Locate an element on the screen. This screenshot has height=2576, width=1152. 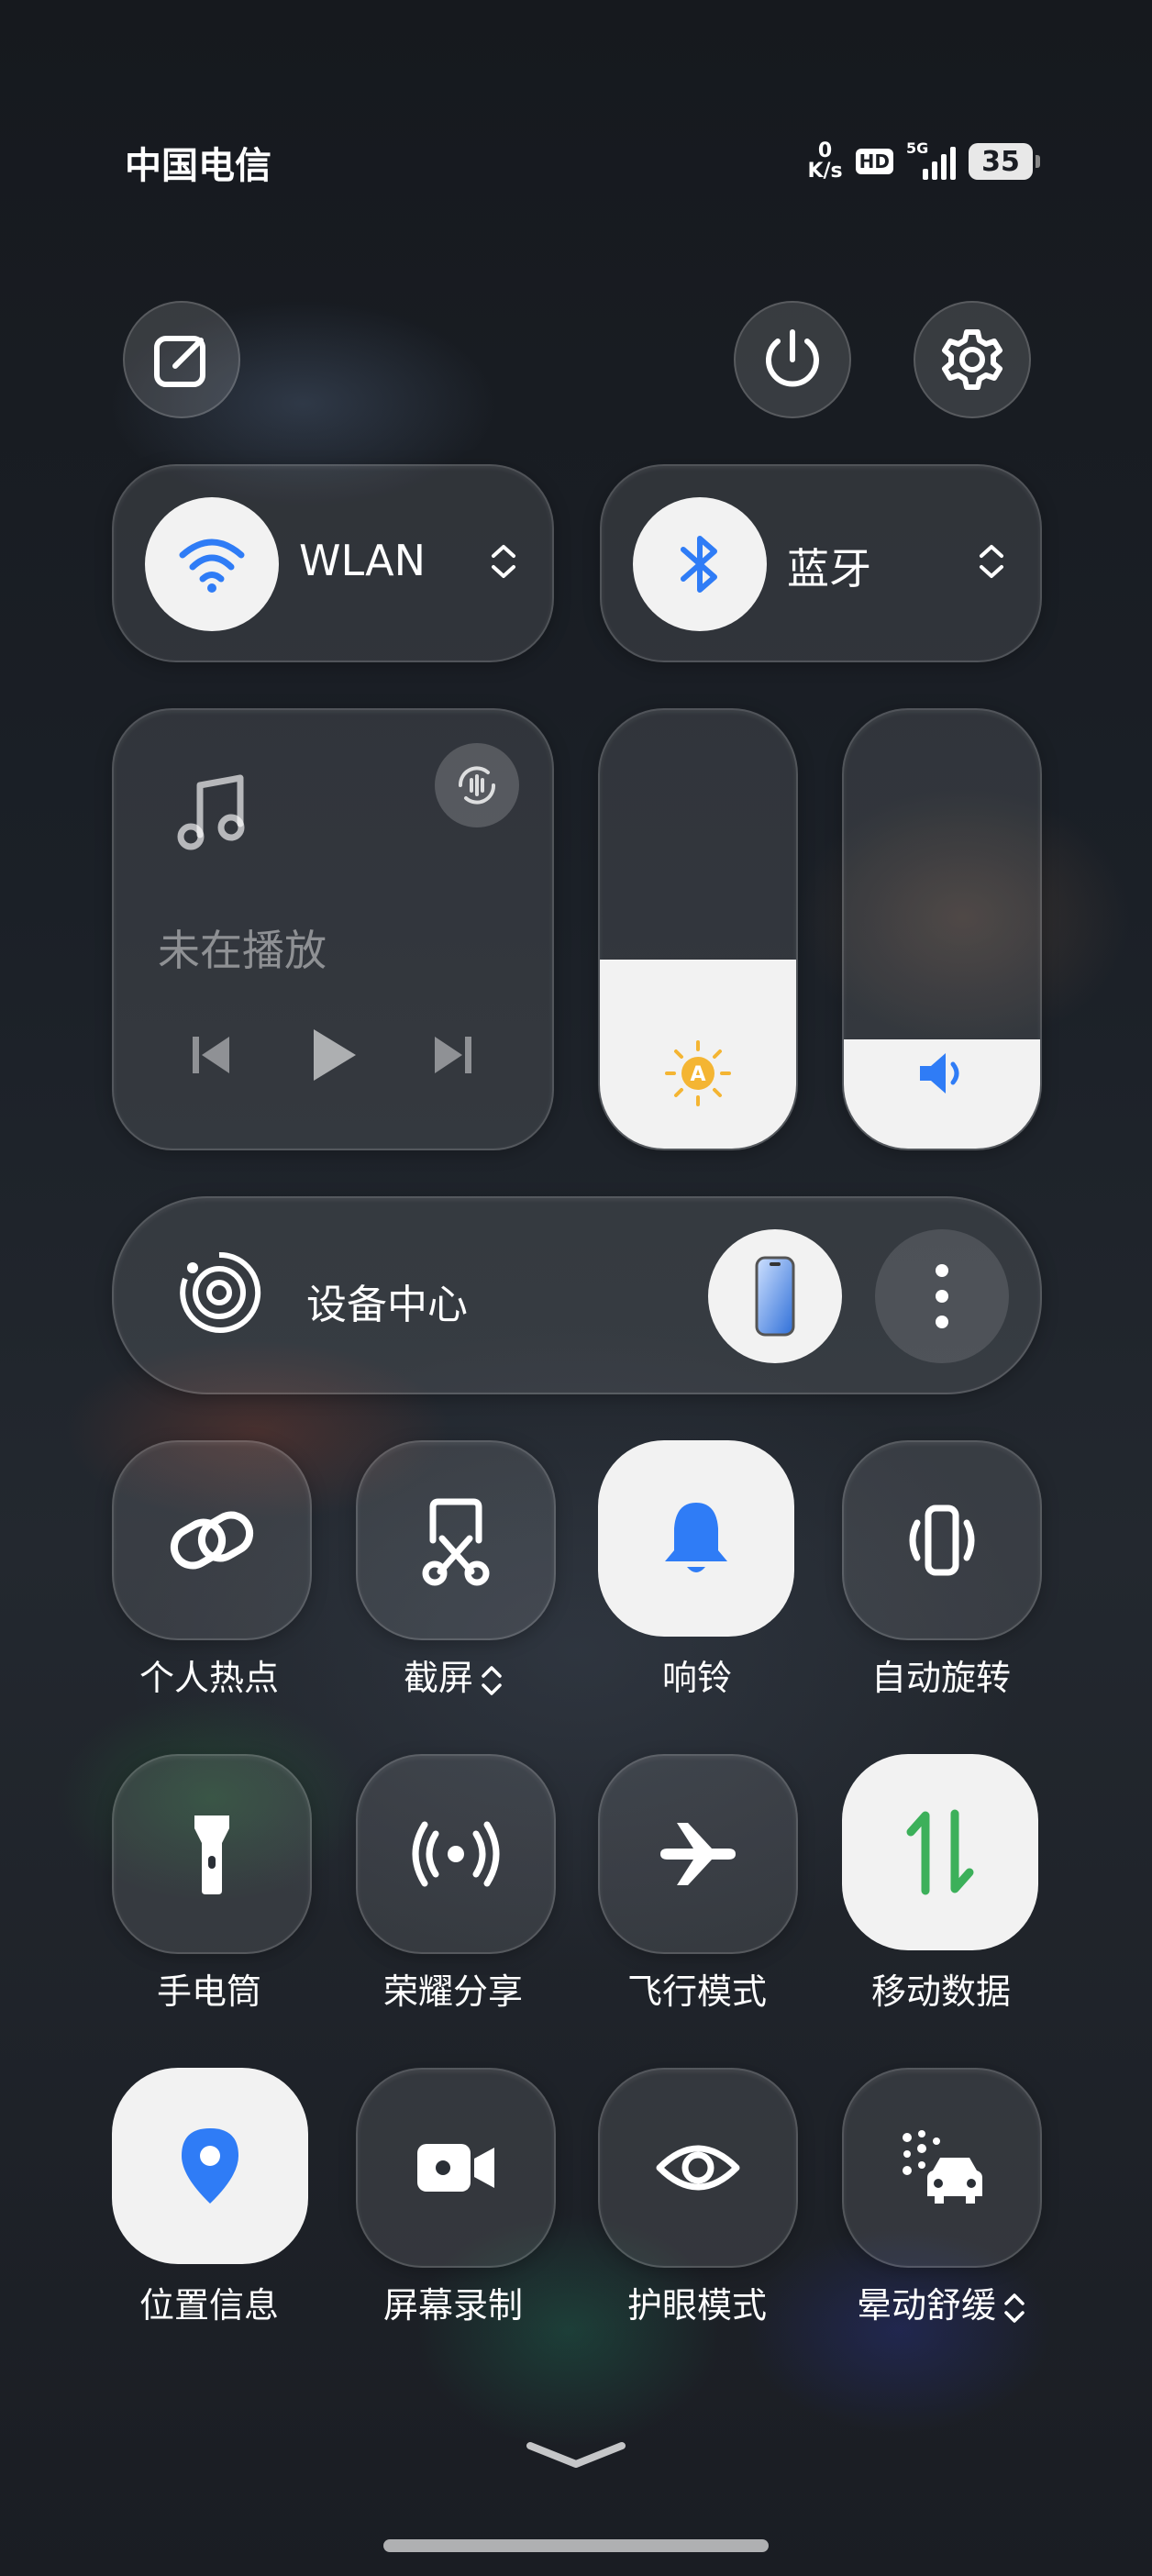
tile-label: 个人热点 is located at coordinates (208, 1678).